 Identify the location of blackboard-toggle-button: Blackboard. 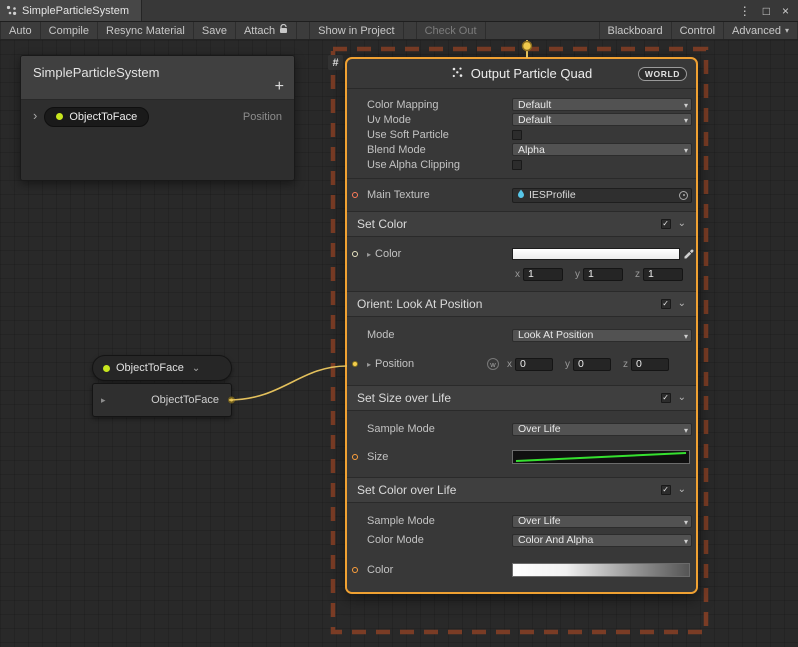
(635, 30).